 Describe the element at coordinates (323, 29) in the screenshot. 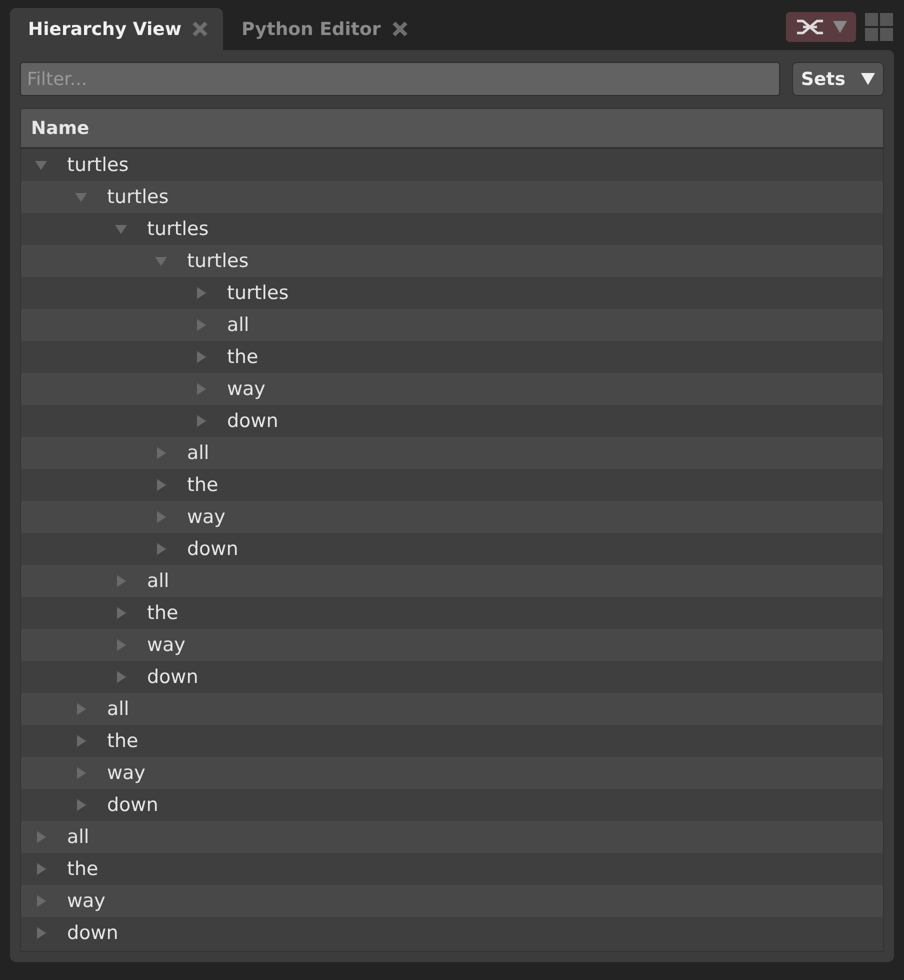

I see `tab: Python Editor` at that location.